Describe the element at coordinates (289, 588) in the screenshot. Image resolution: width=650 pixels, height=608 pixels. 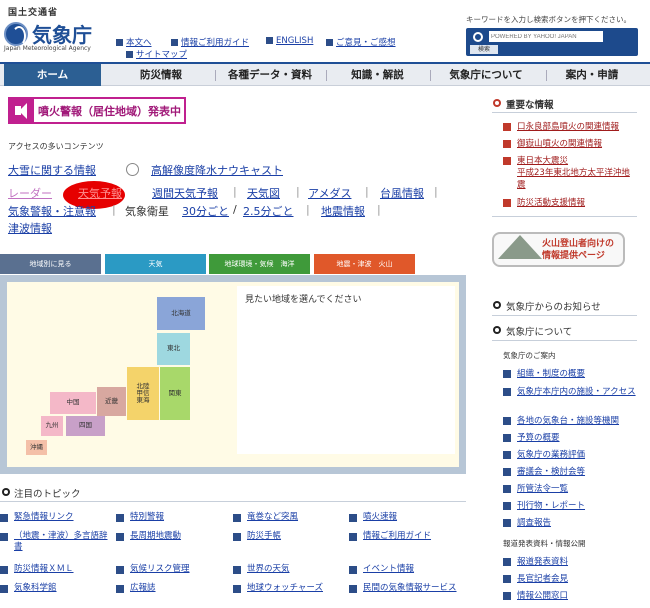
I see `topic-item: 地球ウォッチャーズ` at that location.